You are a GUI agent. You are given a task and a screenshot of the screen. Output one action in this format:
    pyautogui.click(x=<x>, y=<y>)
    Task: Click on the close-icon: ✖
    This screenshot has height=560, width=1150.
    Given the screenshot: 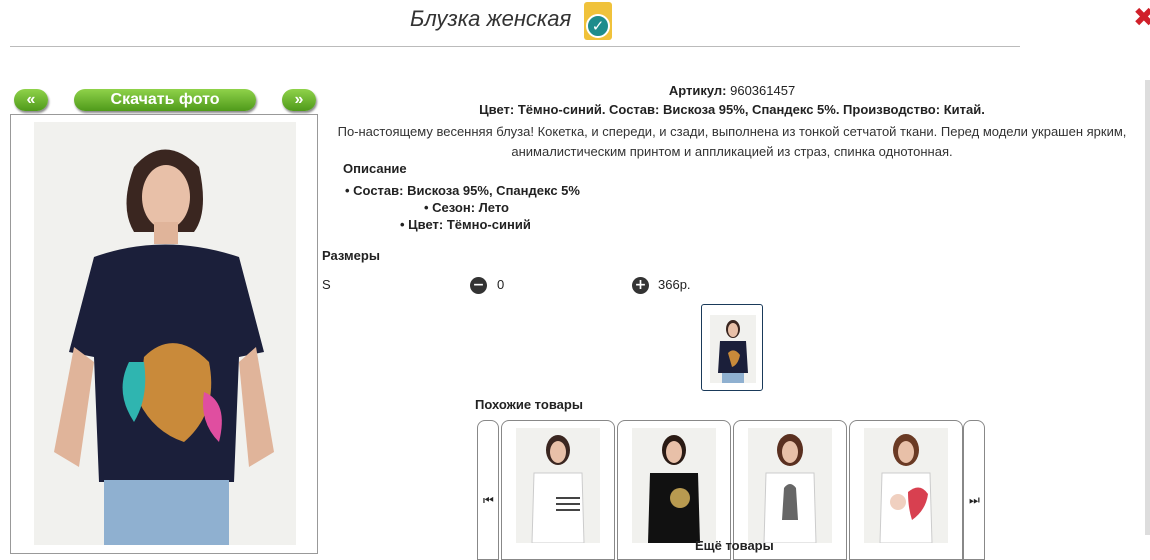 What is the action you would take?
    pyautogui.click(x=1141, y=18)
    